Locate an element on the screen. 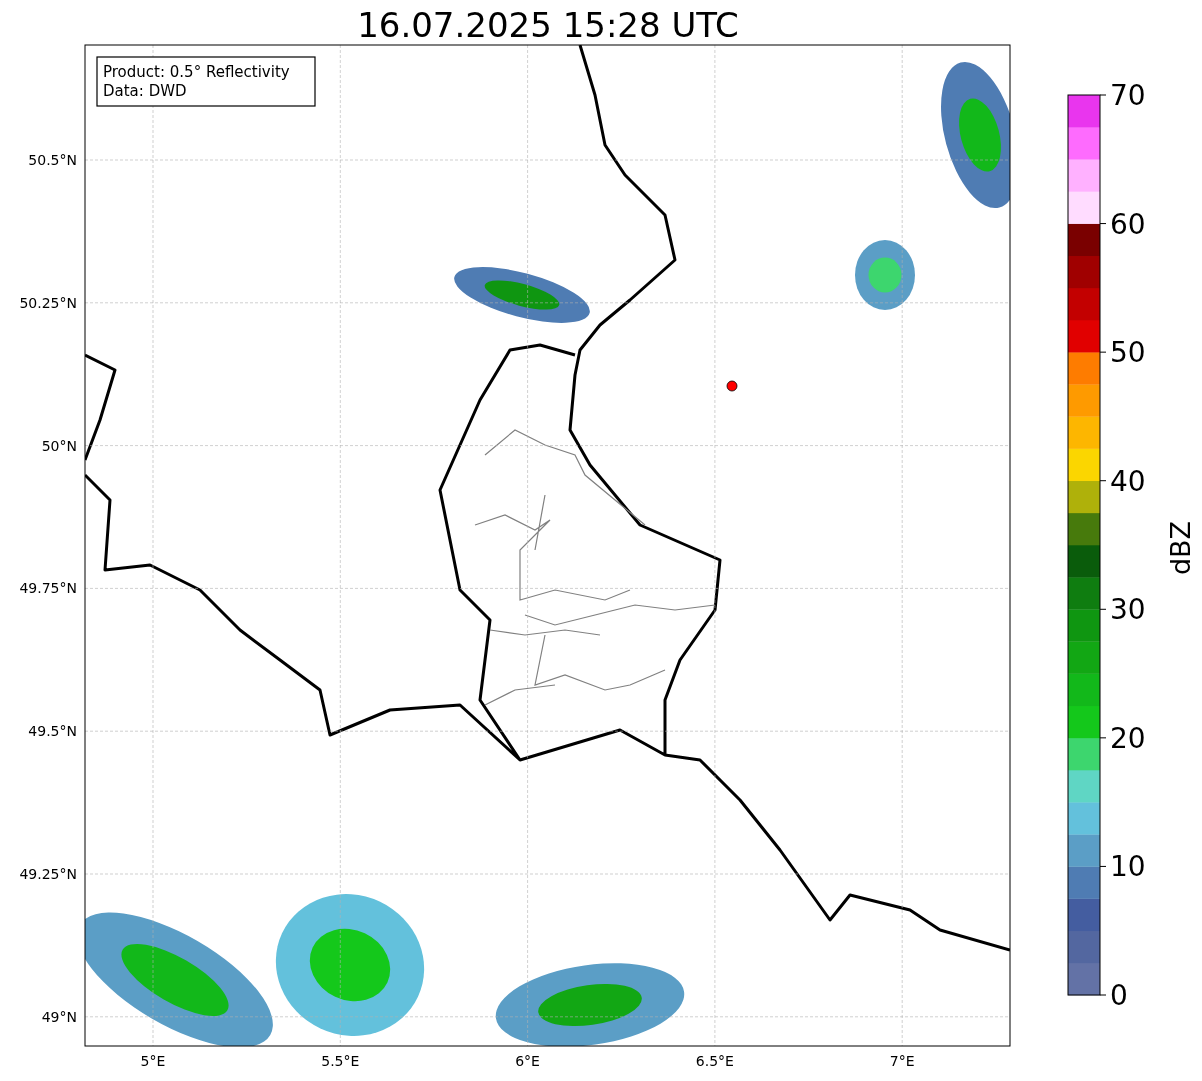  axis-tick-label: 5.5°E is located at coordinates (340, 1061).